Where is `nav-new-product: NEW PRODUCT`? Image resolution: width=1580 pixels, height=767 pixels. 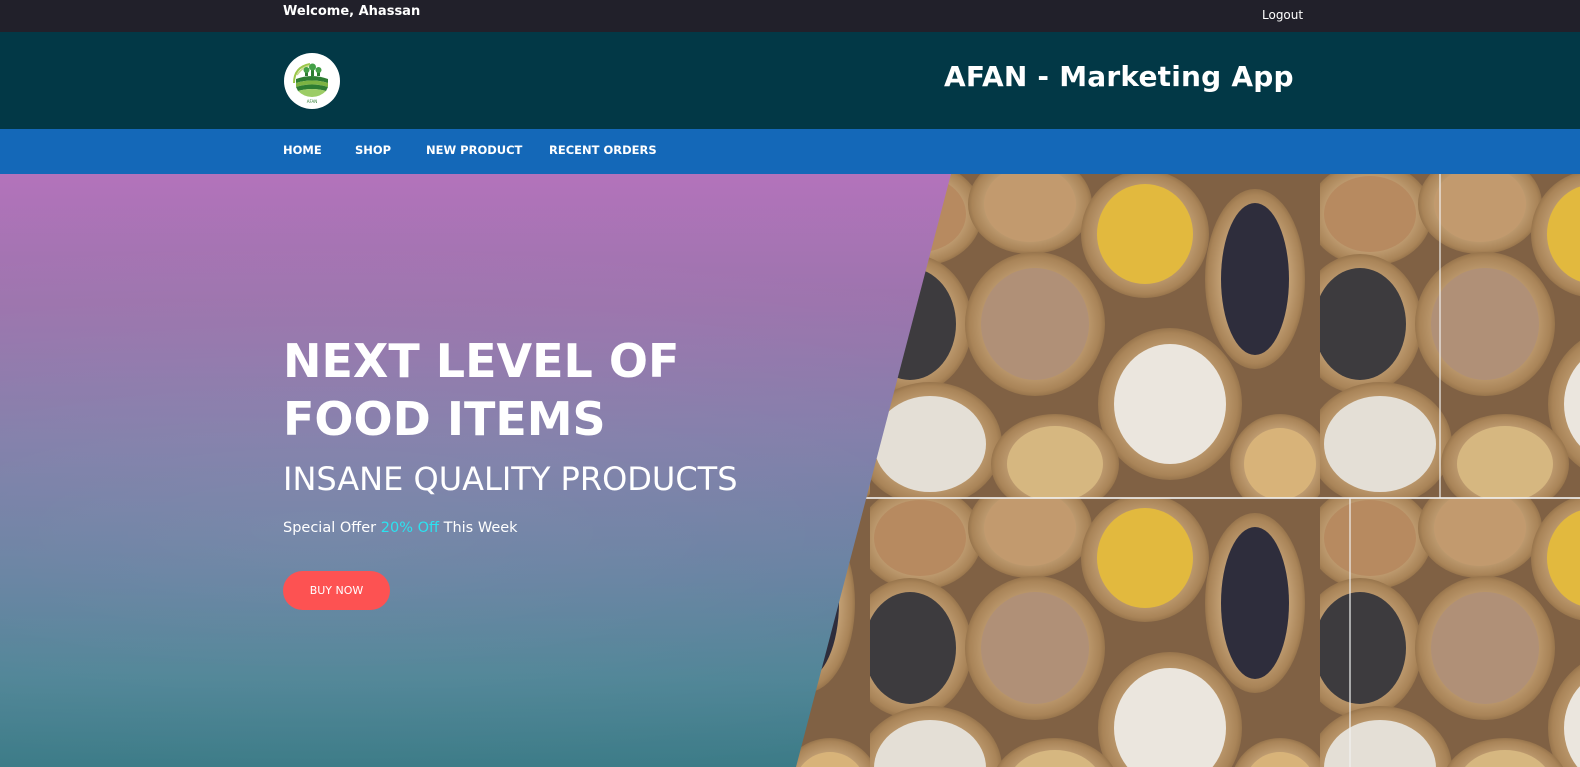 nav-new-product: NEW PRODUCT is located at coordinates (474, 150).